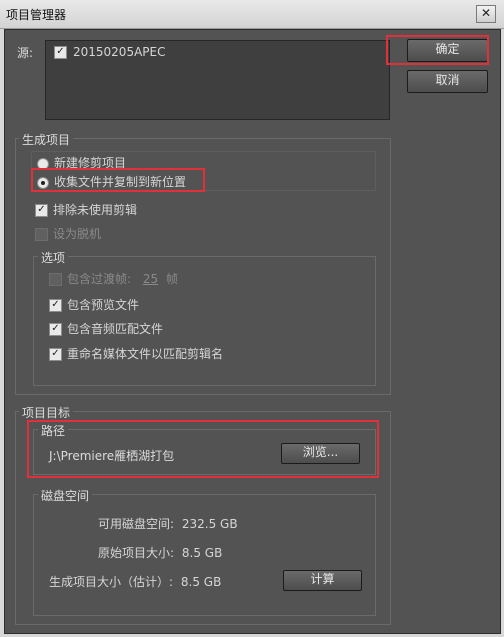  What do you see at coordinates (447, 81) in the screenshot?
I see `cancel-button: 取消` at bounding box center [447, 81].